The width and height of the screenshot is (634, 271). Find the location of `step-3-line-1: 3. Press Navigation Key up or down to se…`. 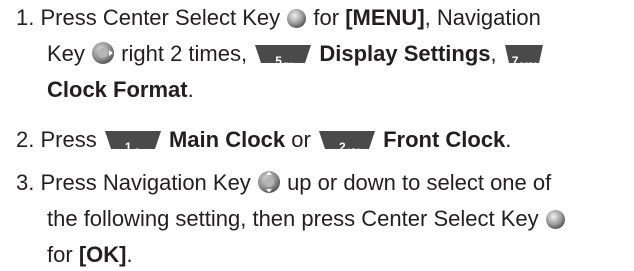

step-3-line-1: 3. Press Navigation Key up or down to se… is located at coordinates (323, 185).